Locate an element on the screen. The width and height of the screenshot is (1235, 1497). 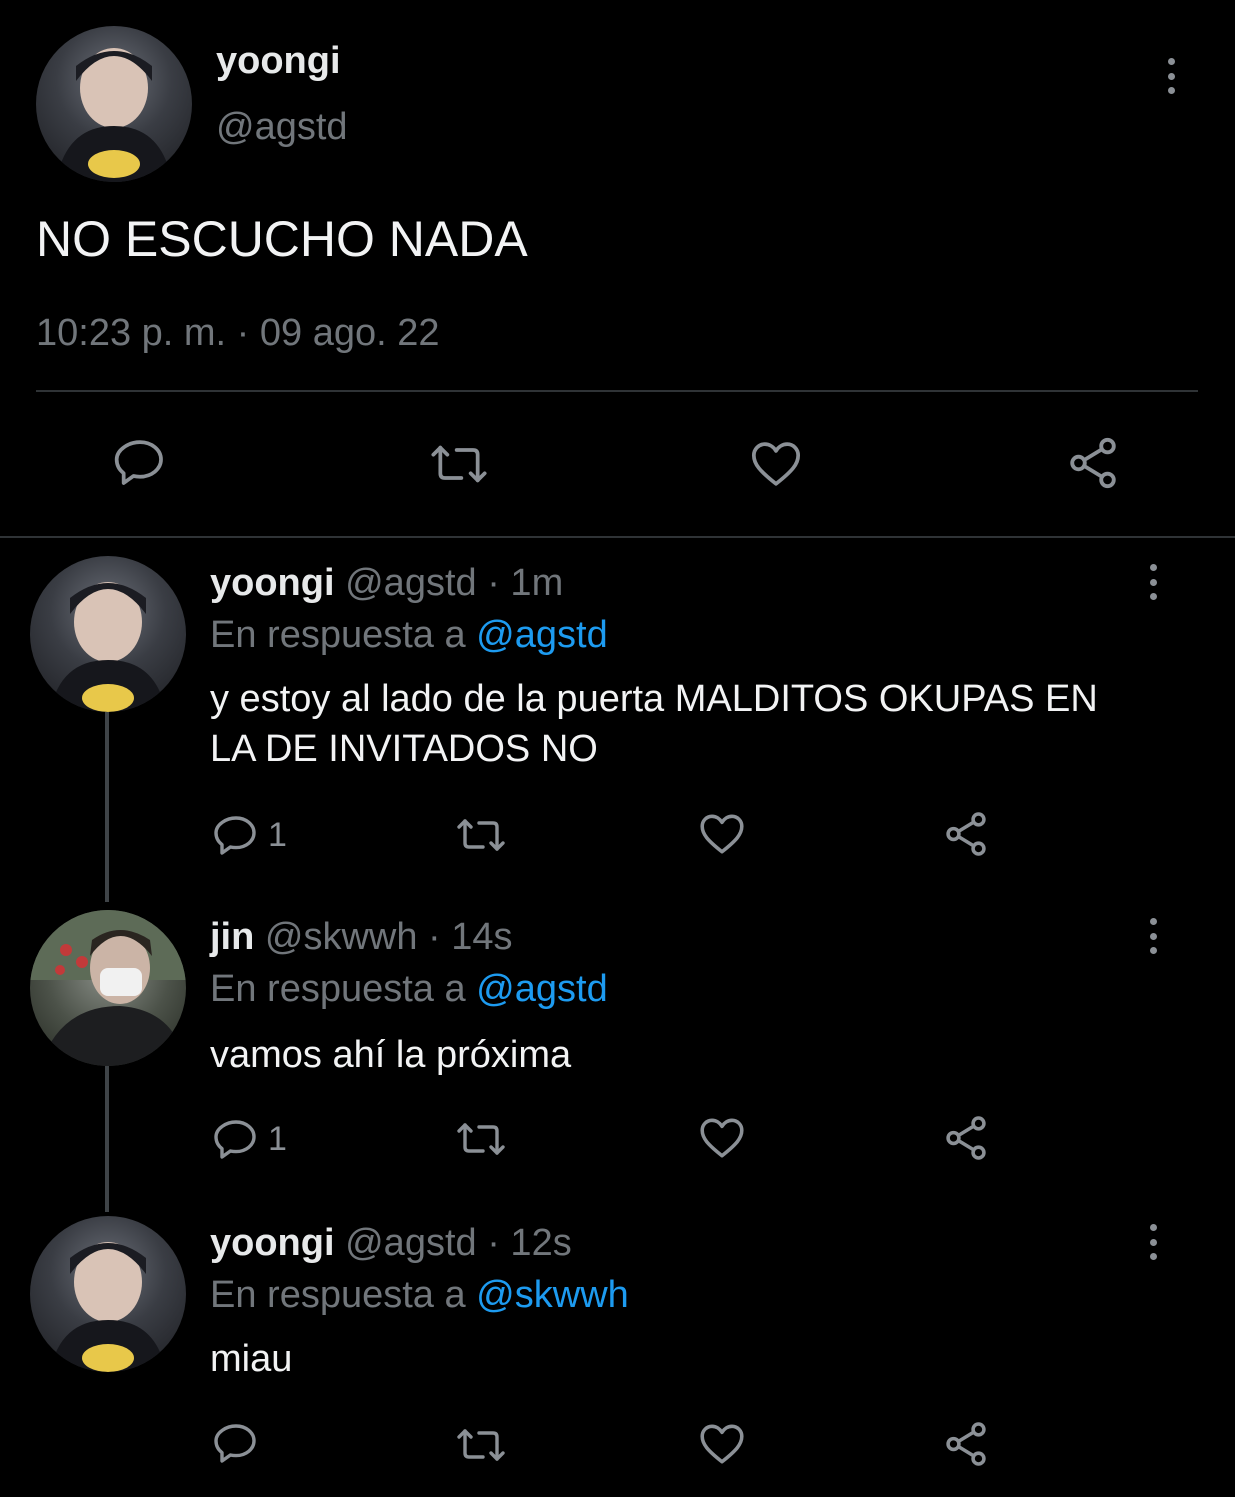
tweet-time: · 1m is located at coordinates (525, 583).